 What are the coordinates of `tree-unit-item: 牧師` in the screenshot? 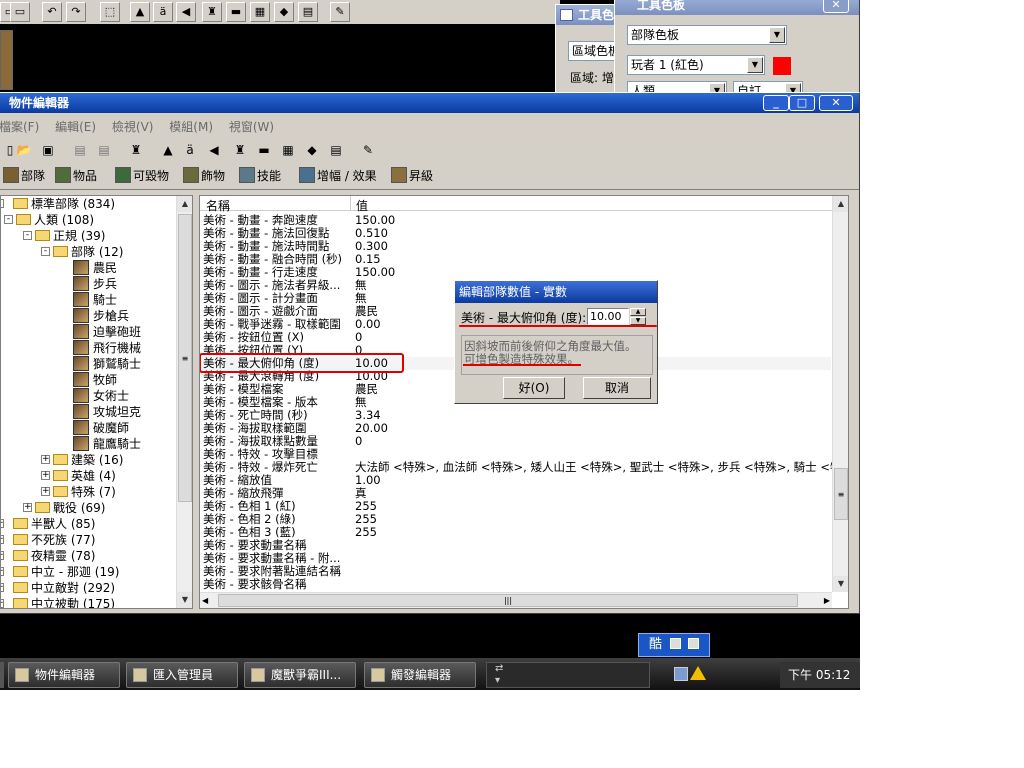 It's located at (95, 380).